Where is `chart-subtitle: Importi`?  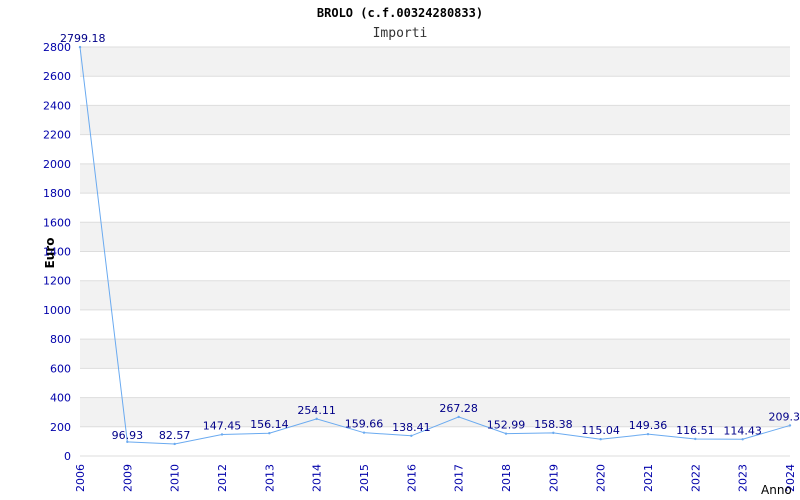 chart-subtitle: Importi is located at coordinates (400, 33).